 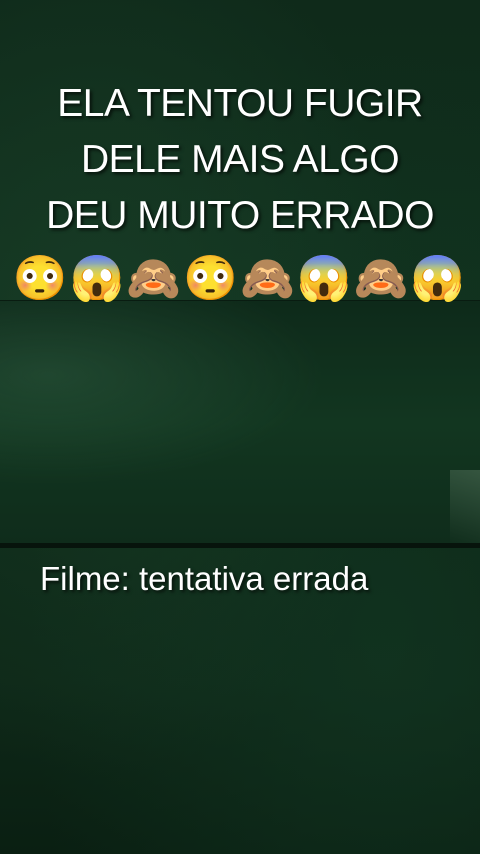 I want to click on frame-highlight, so click(x=465, y=507).